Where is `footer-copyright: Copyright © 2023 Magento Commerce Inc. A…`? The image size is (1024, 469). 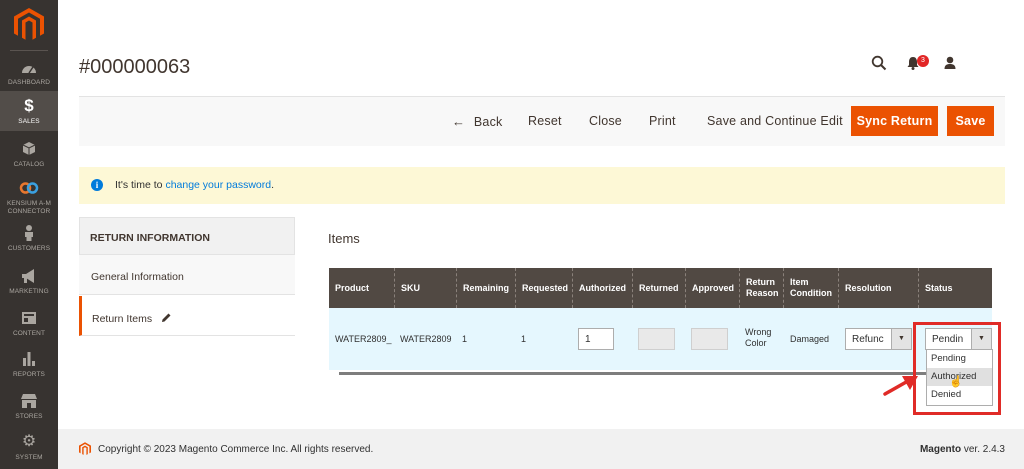
footer-copyright: Copyright © 2023 Magento Commerce Inc. A… is located at coordinates (236, 449).